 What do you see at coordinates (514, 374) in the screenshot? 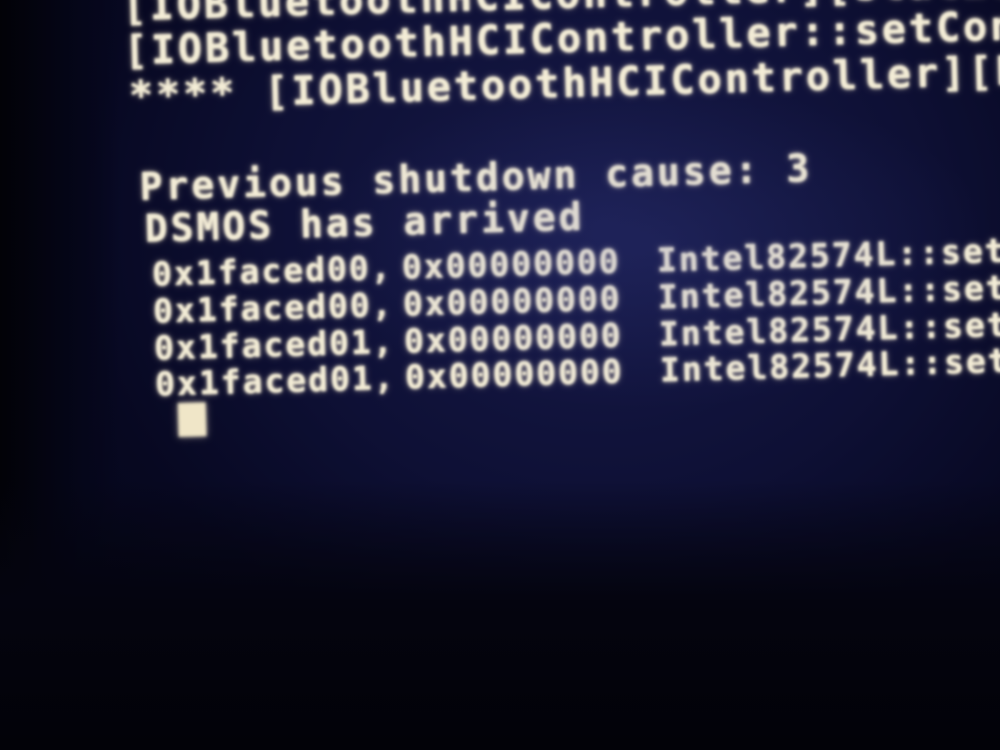
I see `row-4-value: 0x00000000` at bounding box center [514, 374].